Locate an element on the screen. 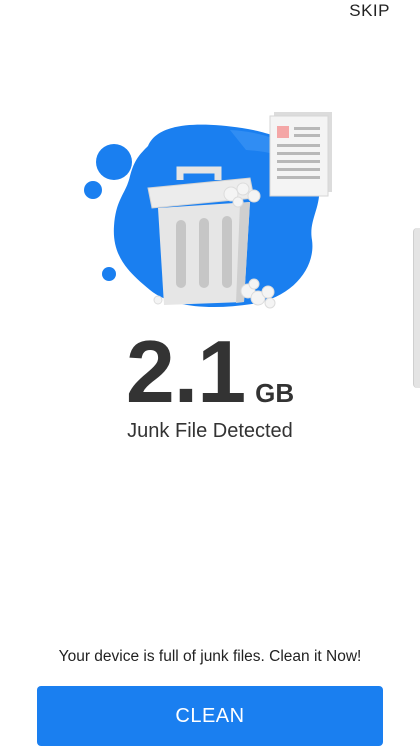 This screenshot has width=420, height=746. document-icon is located at coordinates (300, 154).